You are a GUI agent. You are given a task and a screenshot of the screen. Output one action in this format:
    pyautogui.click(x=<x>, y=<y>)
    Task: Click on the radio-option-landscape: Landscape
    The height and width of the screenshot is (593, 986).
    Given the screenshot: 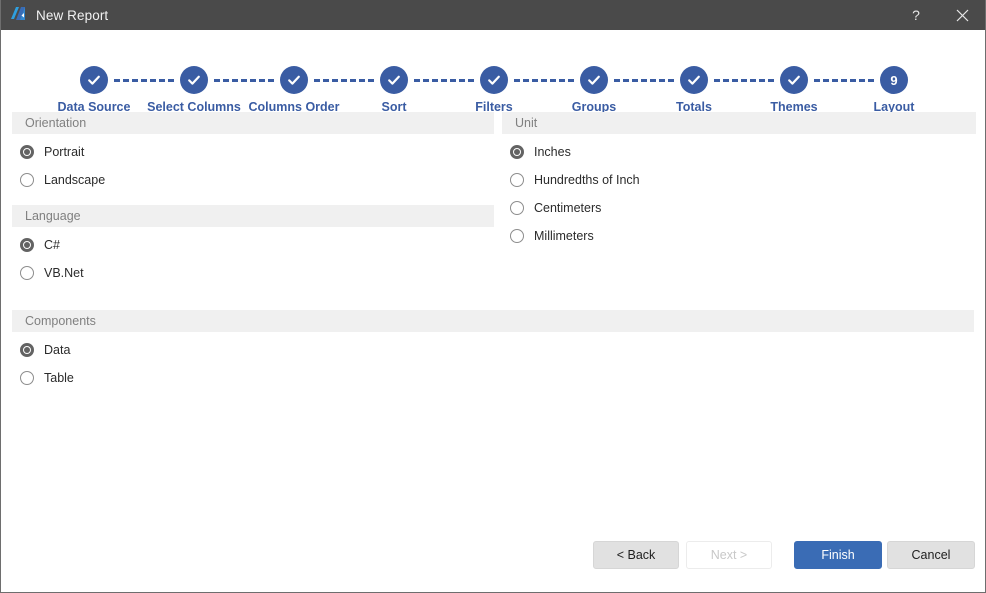 What is the action you would take?
    pyautogui.click(x=253, y=180)
    